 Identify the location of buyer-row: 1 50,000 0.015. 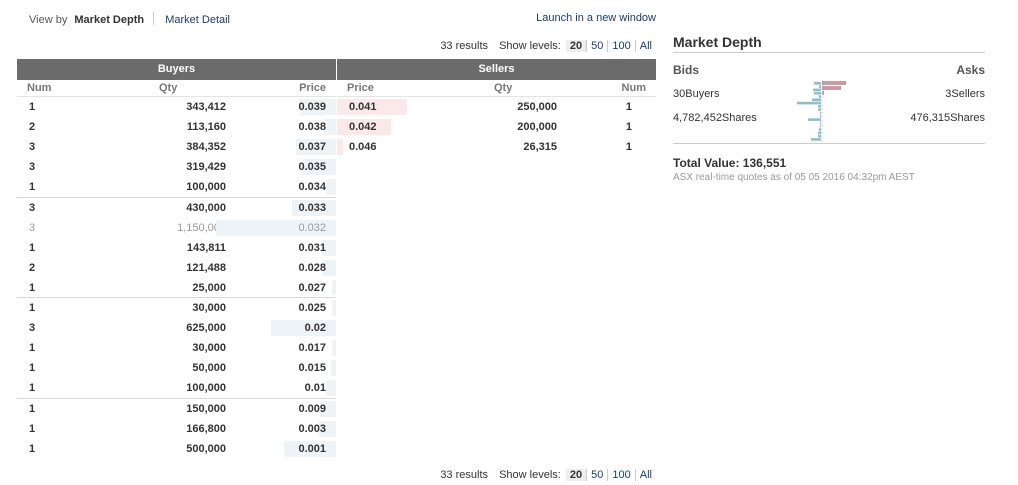
(176, 368).